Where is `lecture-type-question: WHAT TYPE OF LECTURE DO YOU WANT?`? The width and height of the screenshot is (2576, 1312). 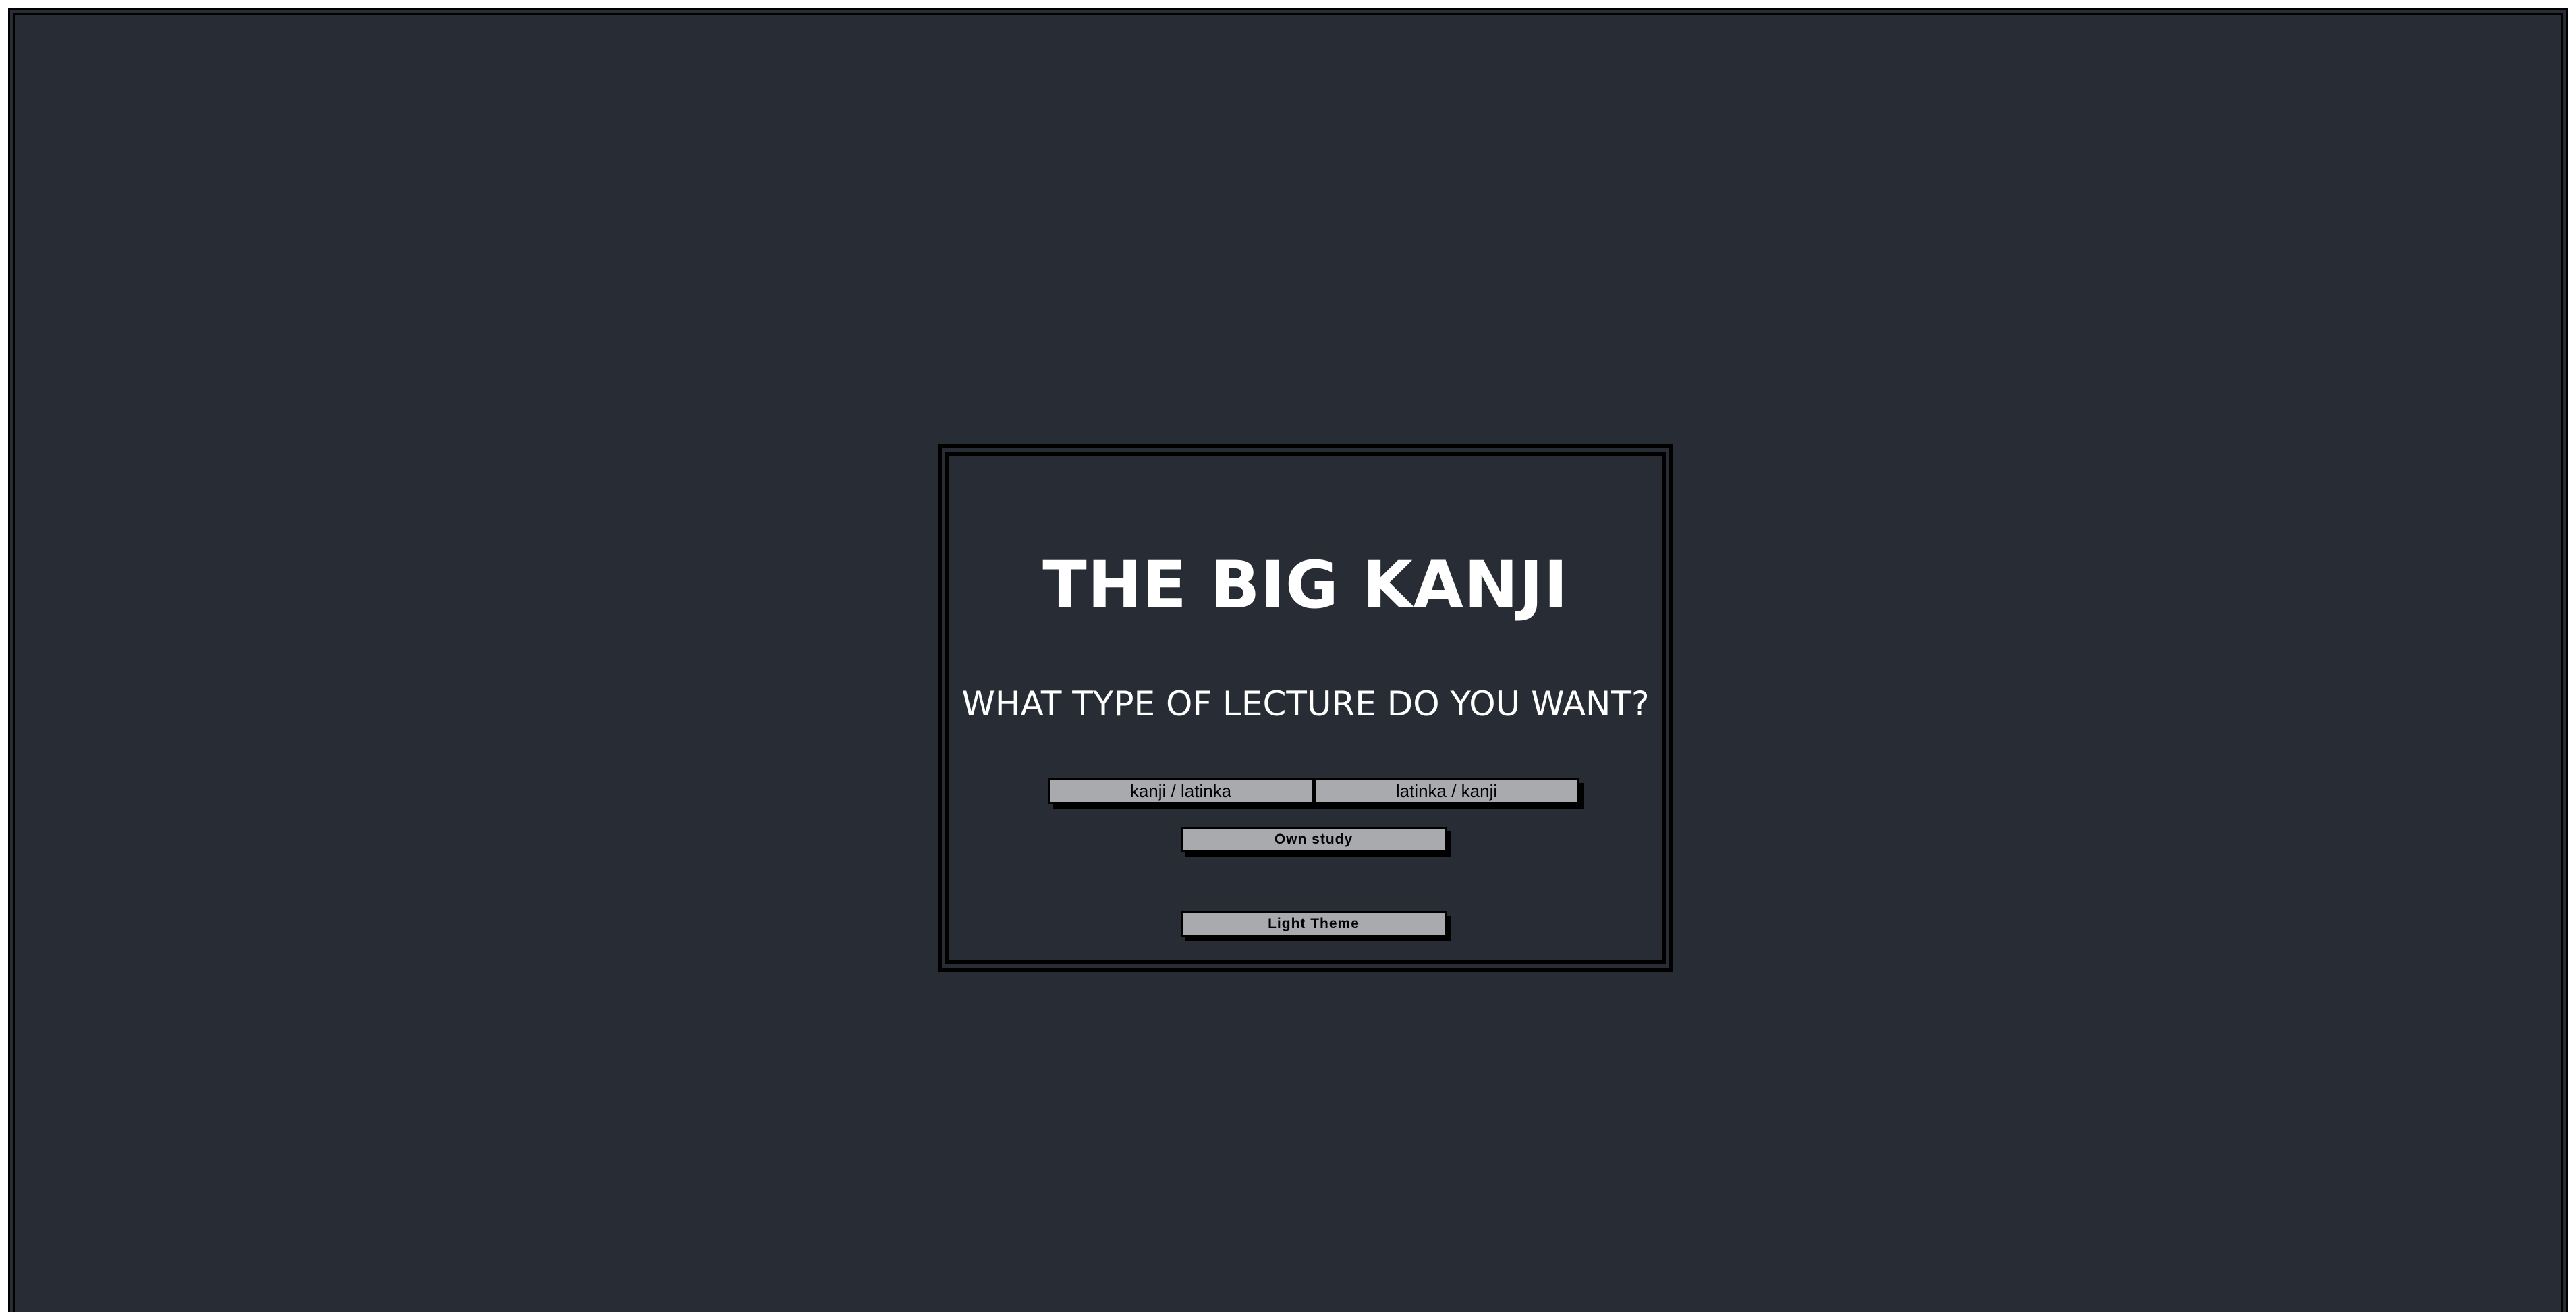
lecture-type-question: WHAT TYPE OF LECTURE DO YOU WANT? is located at coordinates (1305, 703).